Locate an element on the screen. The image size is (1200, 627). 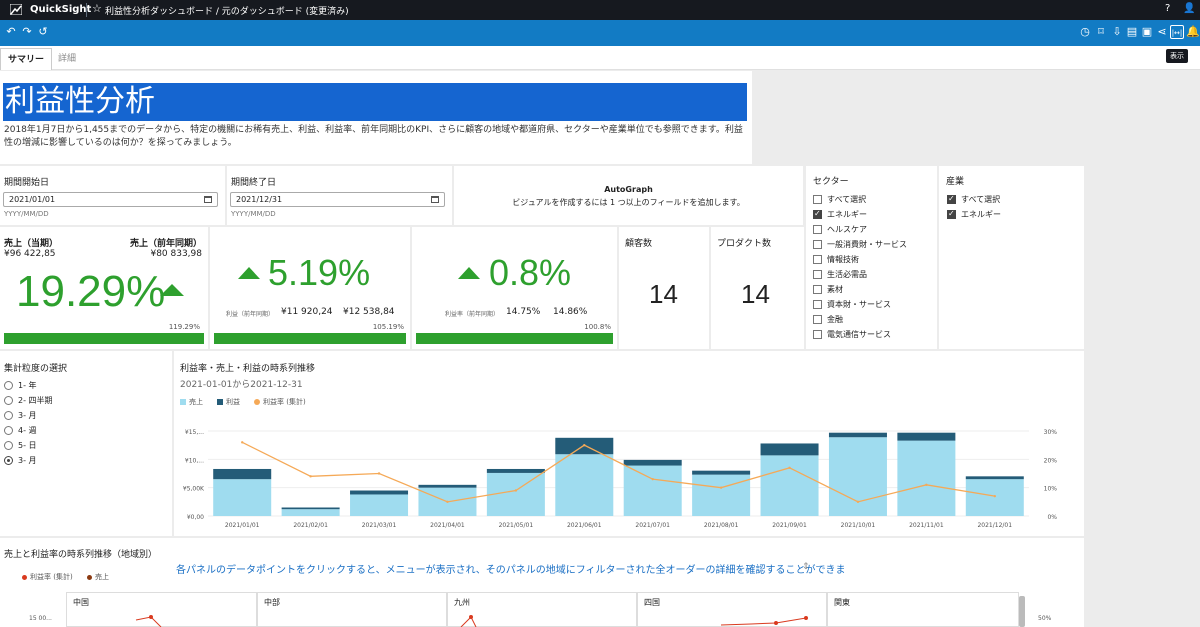
products-panel: プロダクト数 14 is located at coordinates (757, 288).